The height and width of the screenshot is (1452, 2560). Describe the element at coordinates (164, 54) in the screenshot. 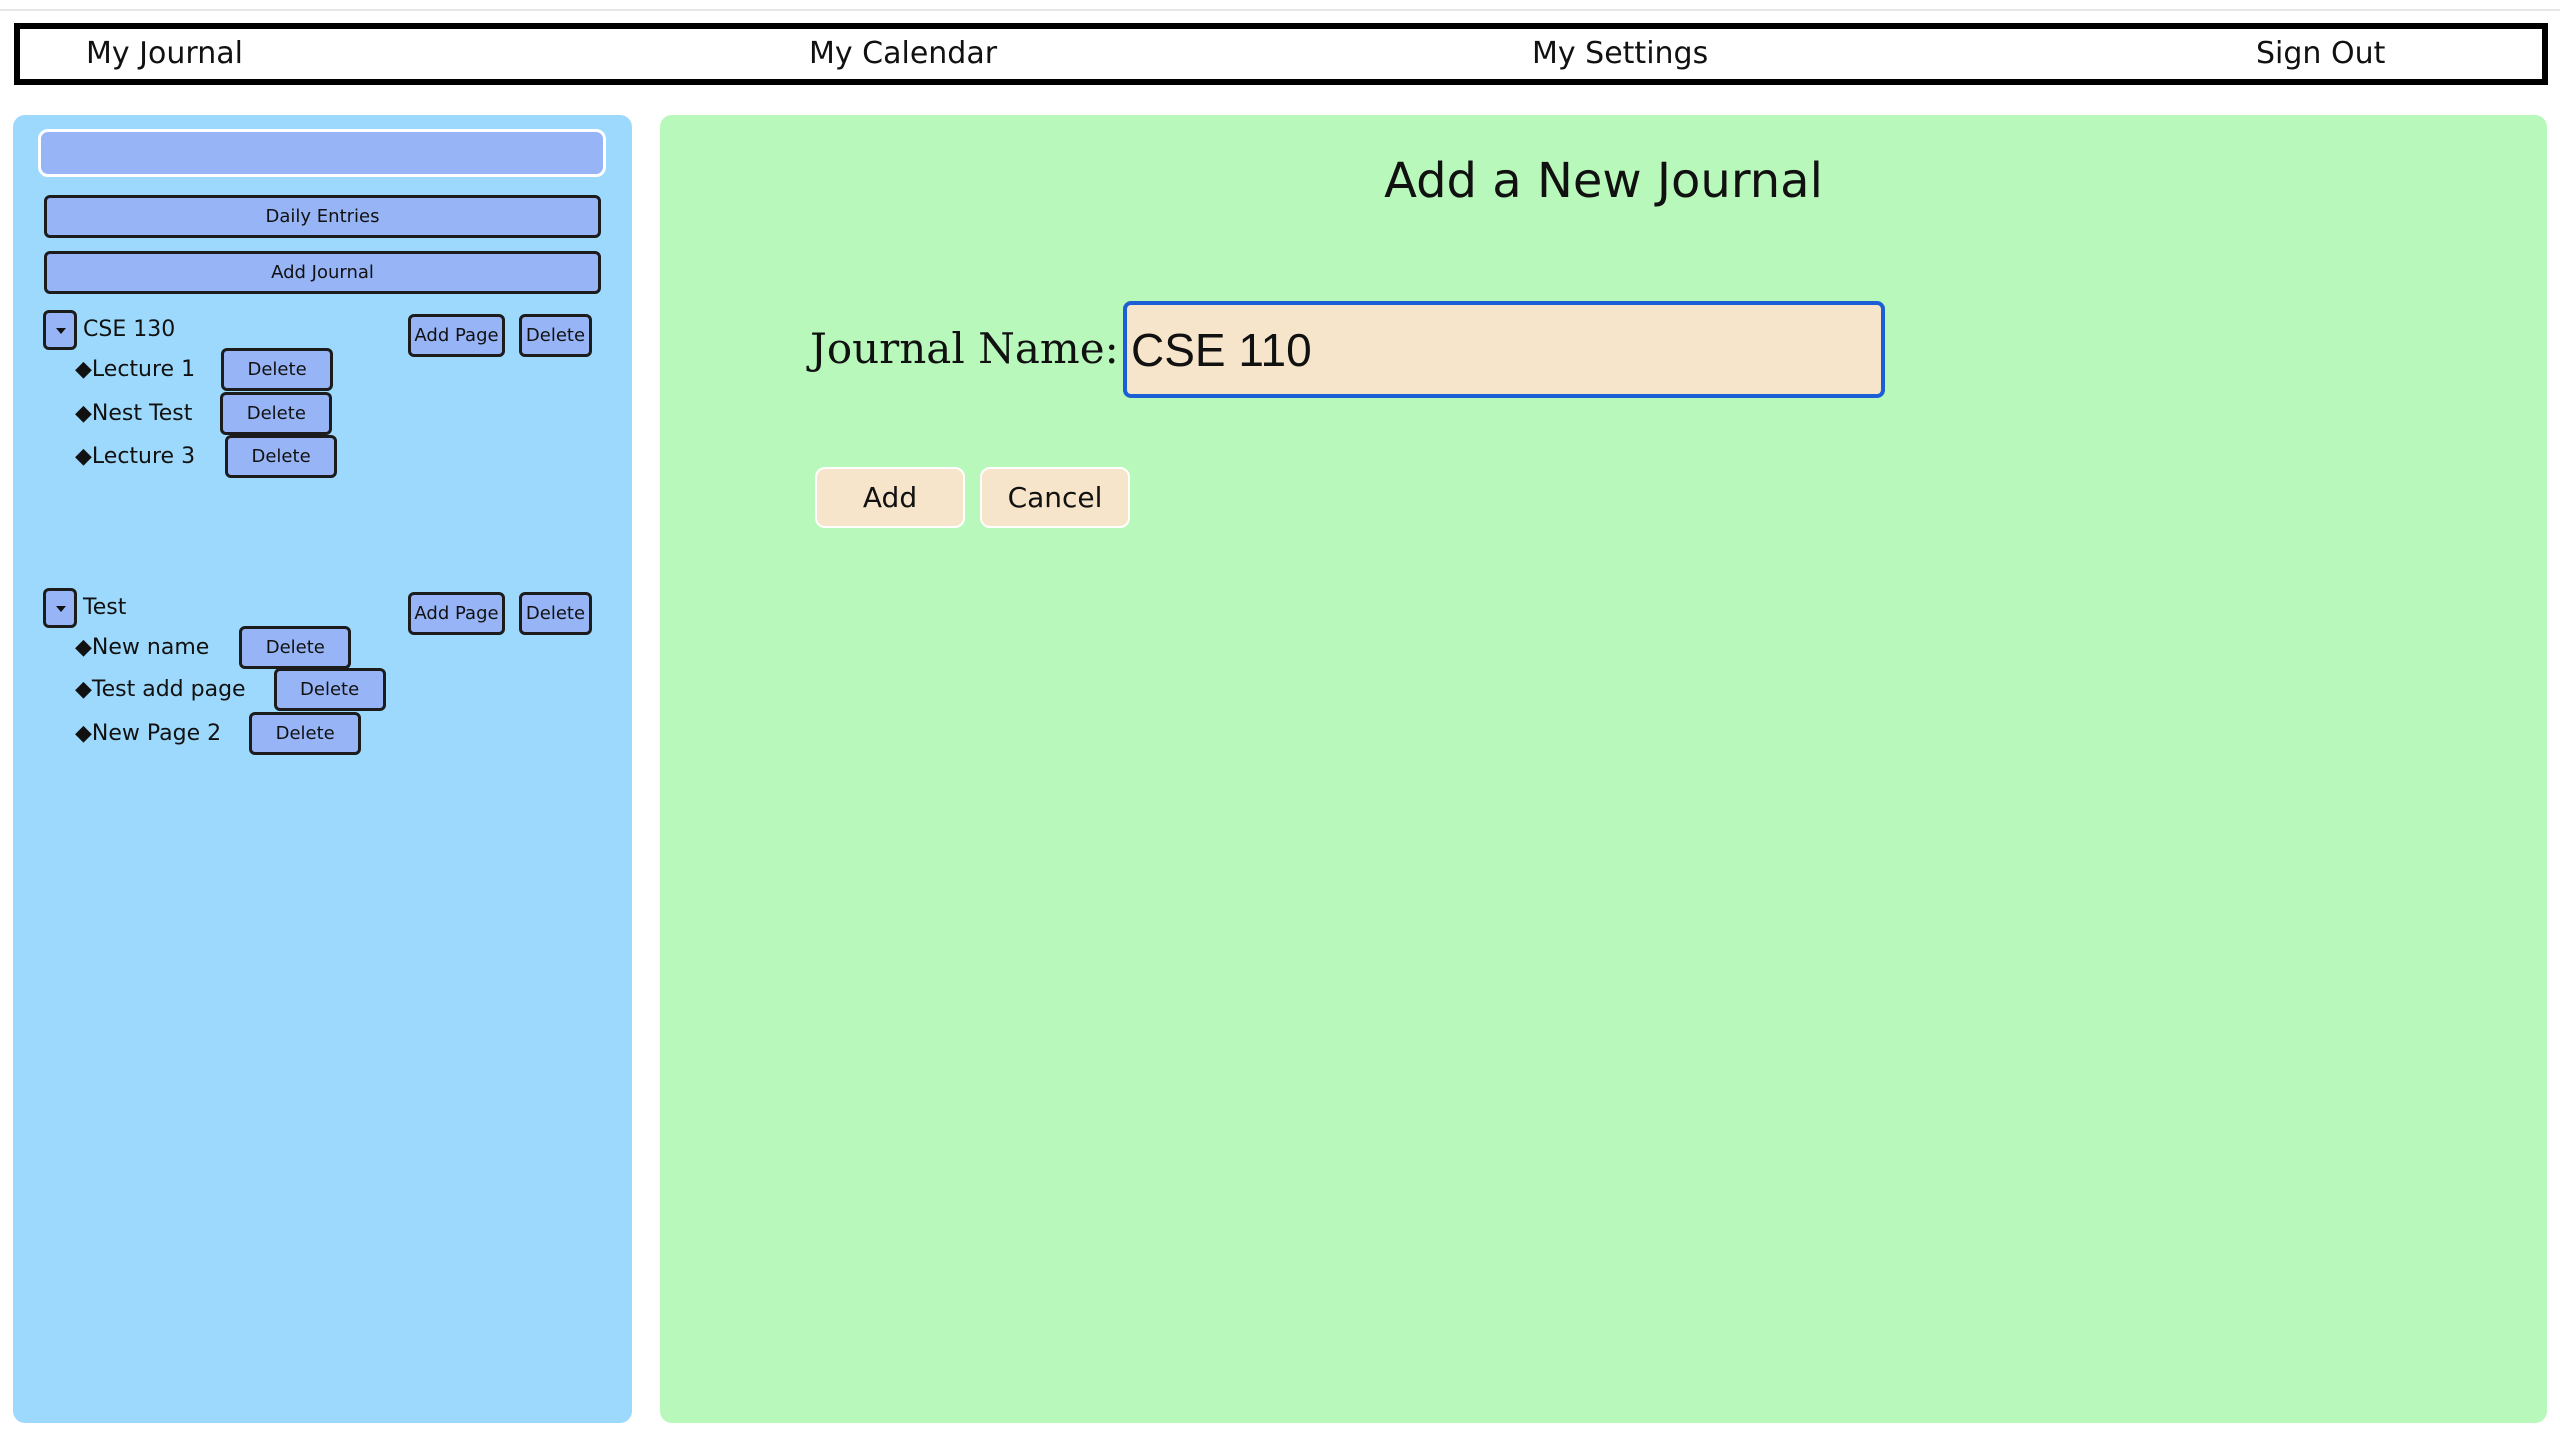

I see `nav-my-journal: My Journal` at that location.